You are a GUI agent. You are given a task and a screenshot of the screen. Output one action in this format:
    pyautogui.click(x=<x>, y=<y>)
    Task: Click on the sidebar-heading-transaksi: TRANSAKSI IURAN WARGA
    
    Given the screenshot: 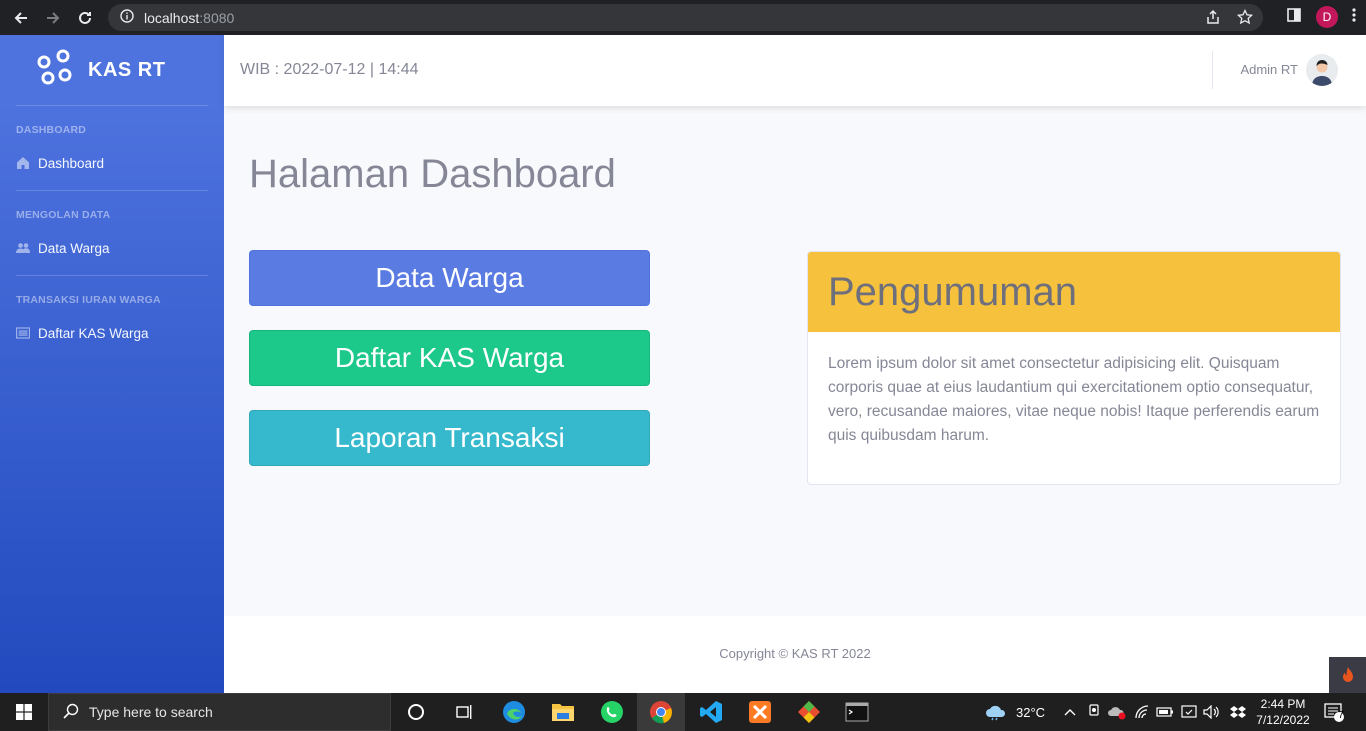 What is the action you would take?
    pyautogui.click(x=88, y=300)
    